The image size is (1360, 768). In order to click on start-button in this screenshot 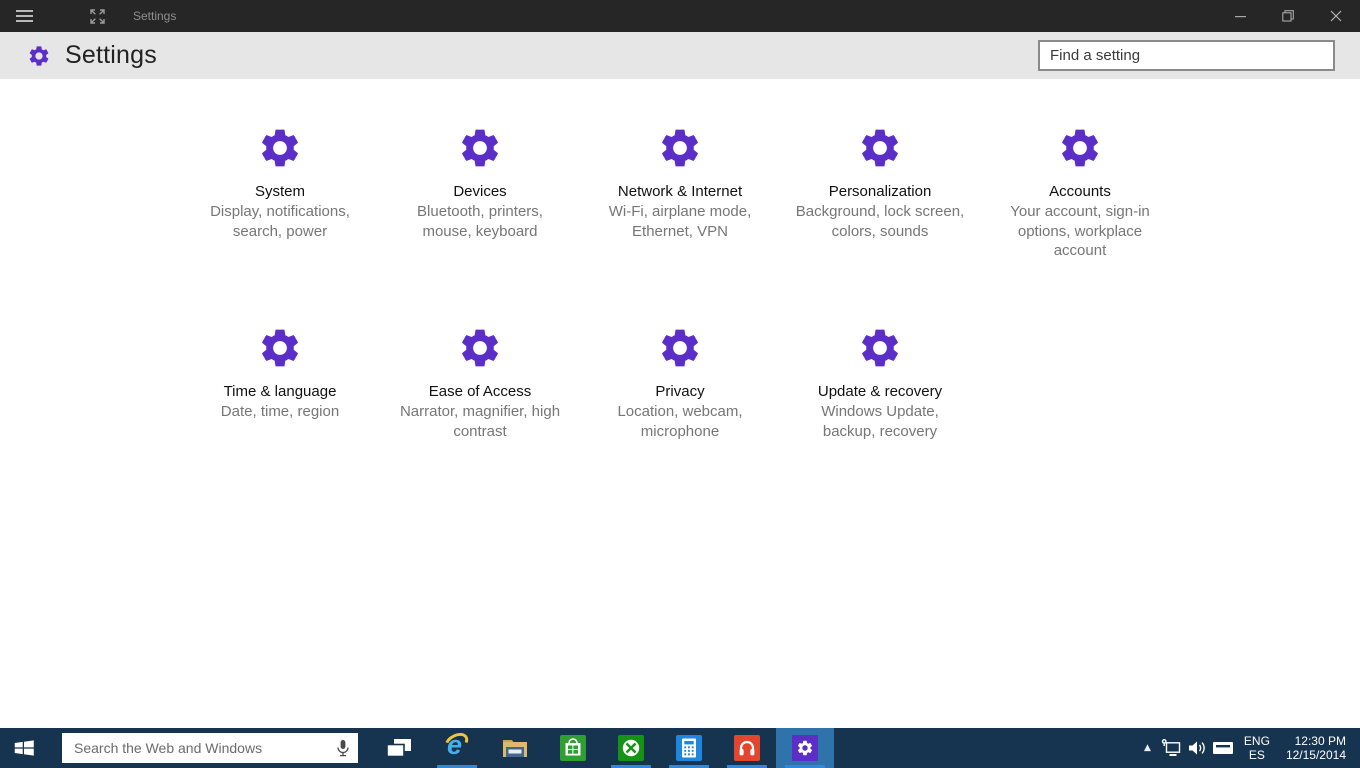, I will do `click(24, 748)`.